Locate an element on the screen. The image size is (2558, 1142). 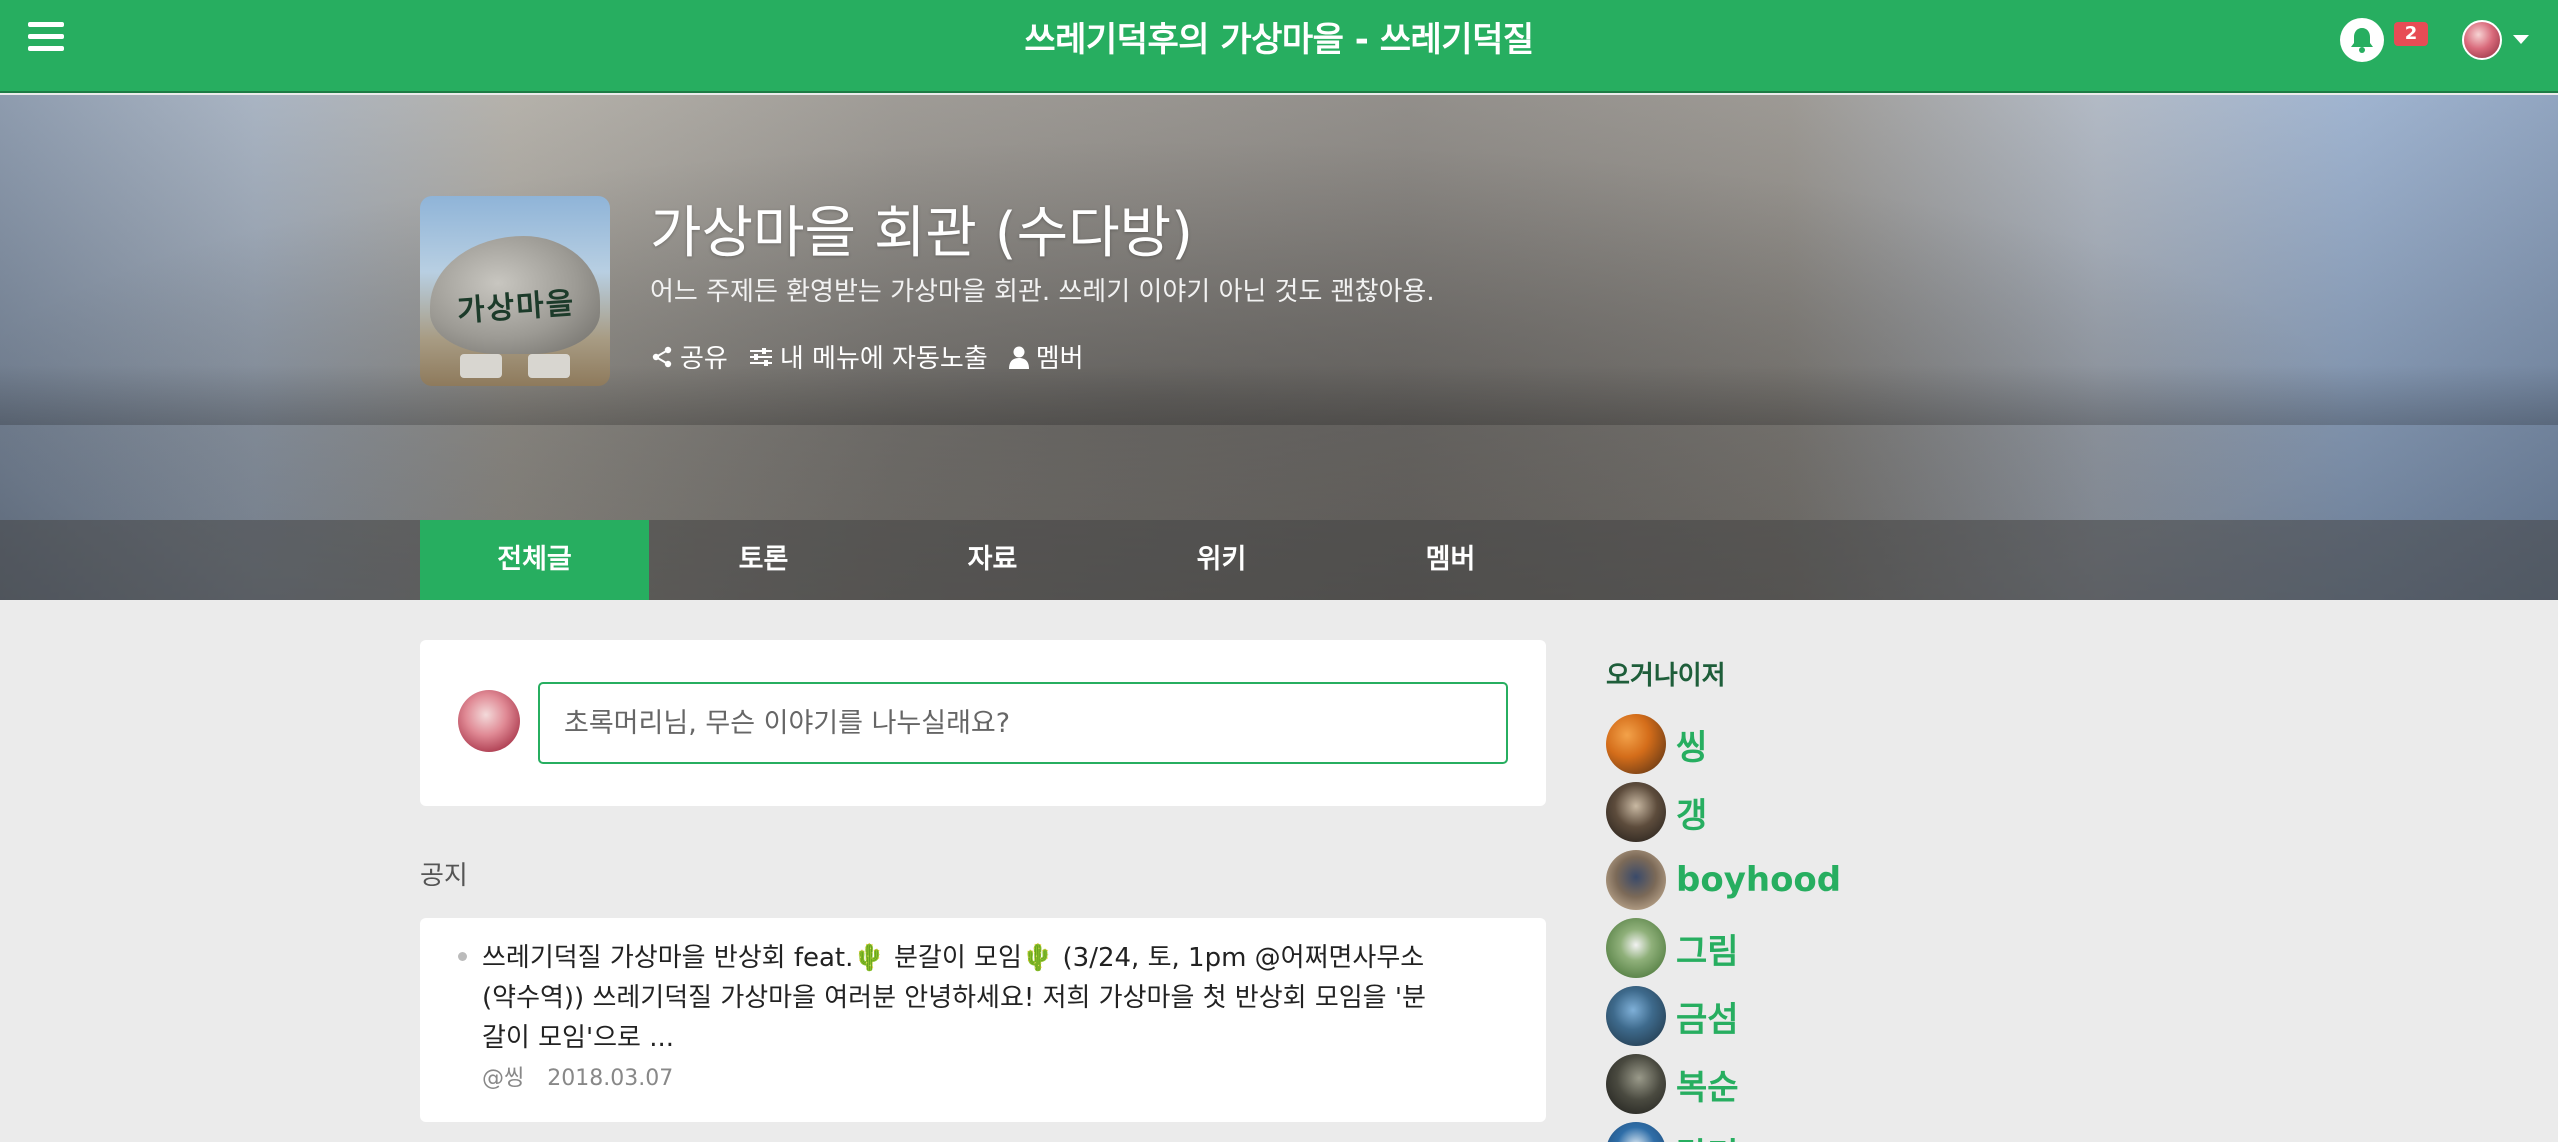
group-thumbnail: 가상마을 is located at coordinates (515, 291).